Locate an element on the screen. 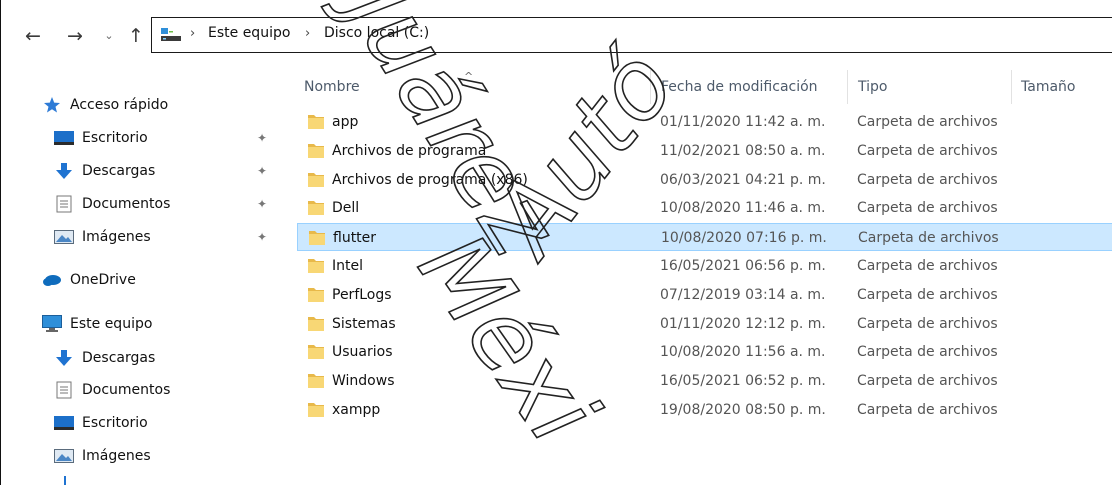  file-date-modified: 01/11/2020 12:12 p. m. is located at coordinates (743, 323).